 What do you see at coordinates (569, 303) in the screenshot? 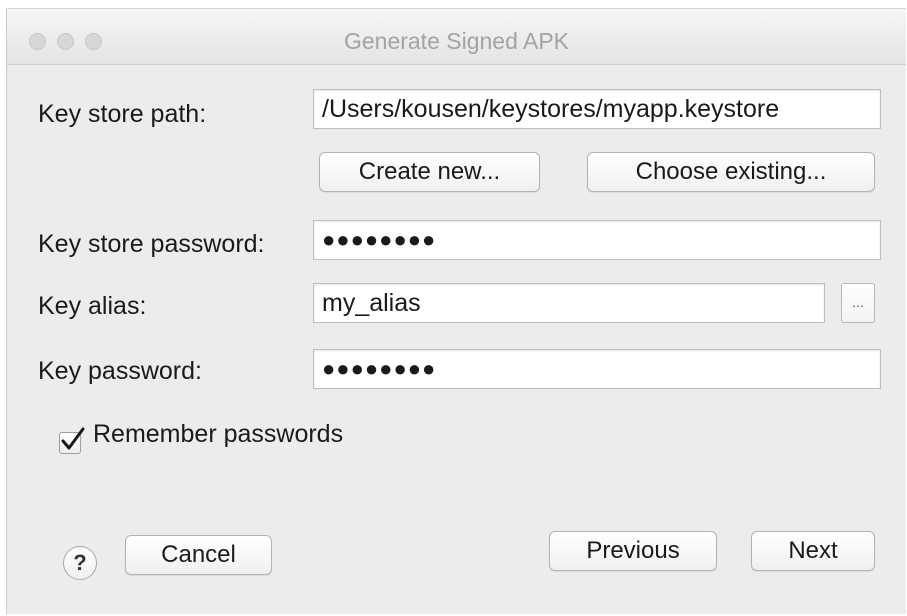
I see `key-alias-field: my_alias` at bounding box center [569, 303].